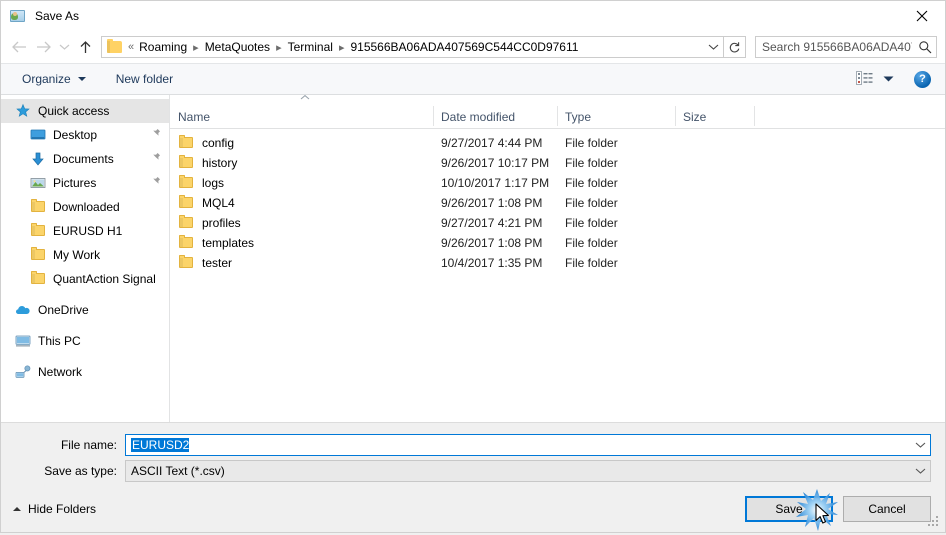  What do you see at coordinates (789, 509) in the screenshot?
I see `save-button: Save` at bounding box center [789, 509].